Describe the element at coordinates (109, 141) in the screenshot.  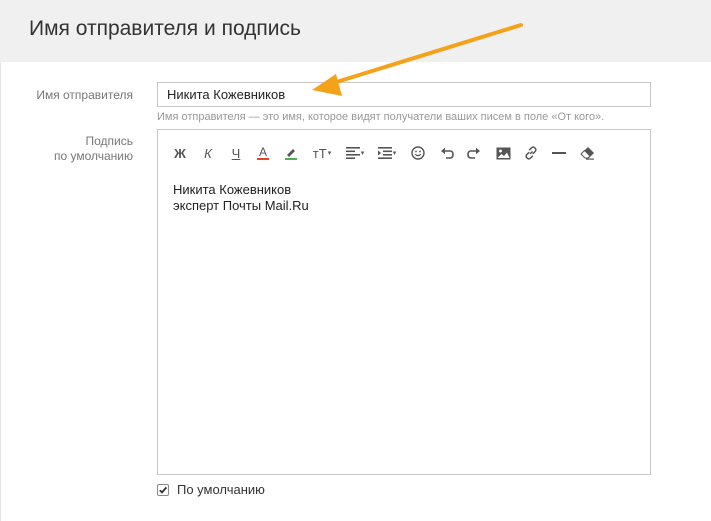
I see `signature-label-line1: Подпись` at that location.